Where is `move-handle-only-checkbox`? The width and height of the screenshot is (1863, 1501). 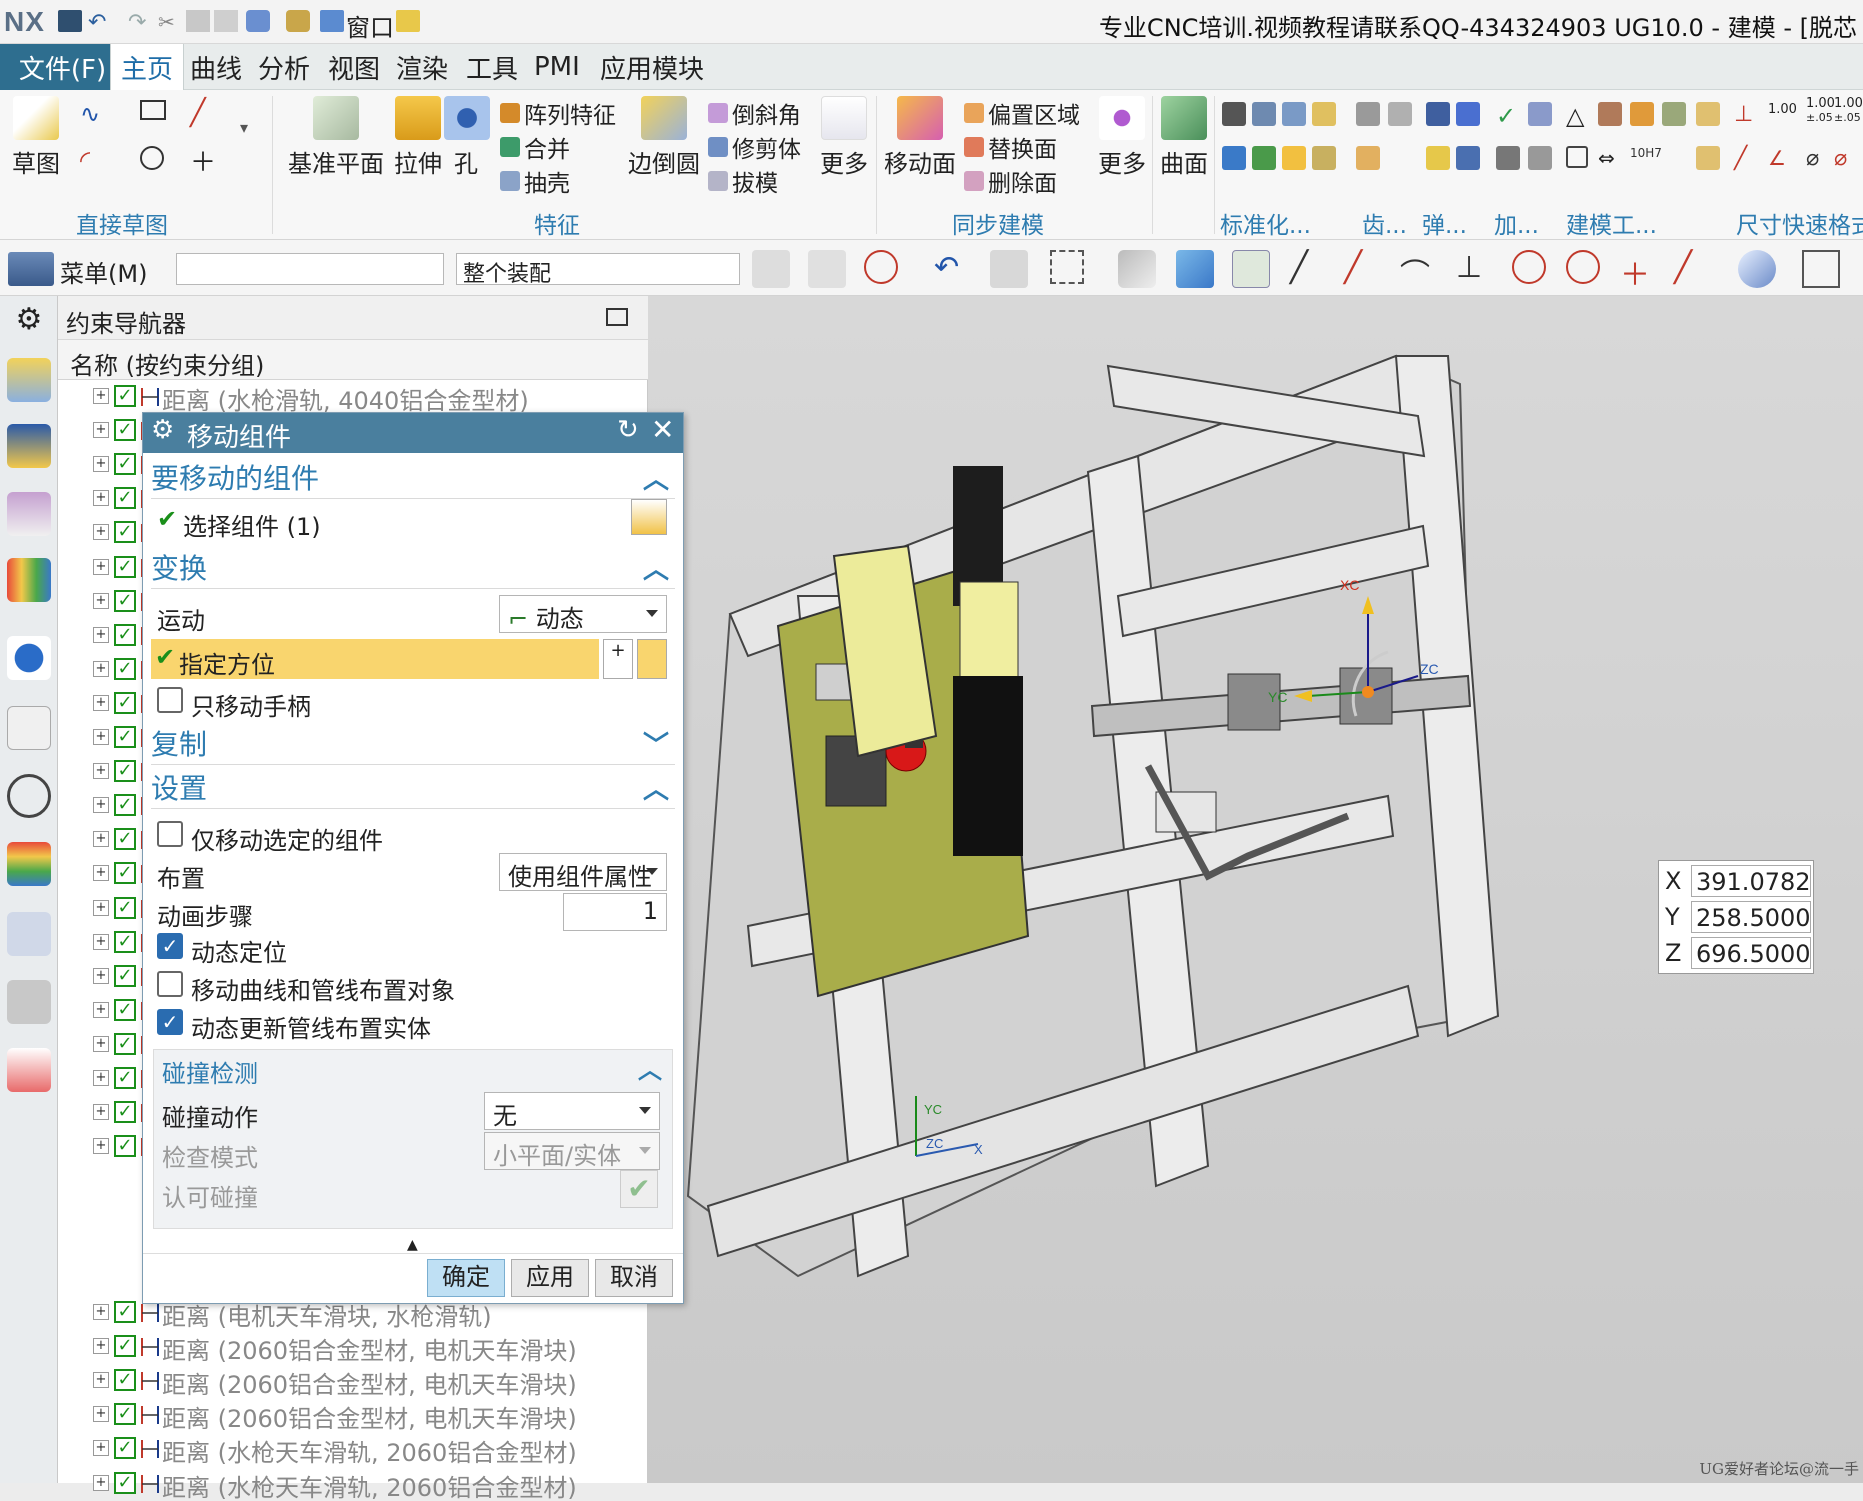 move-handle-only-checkbox is located at coordinates (170, 700).